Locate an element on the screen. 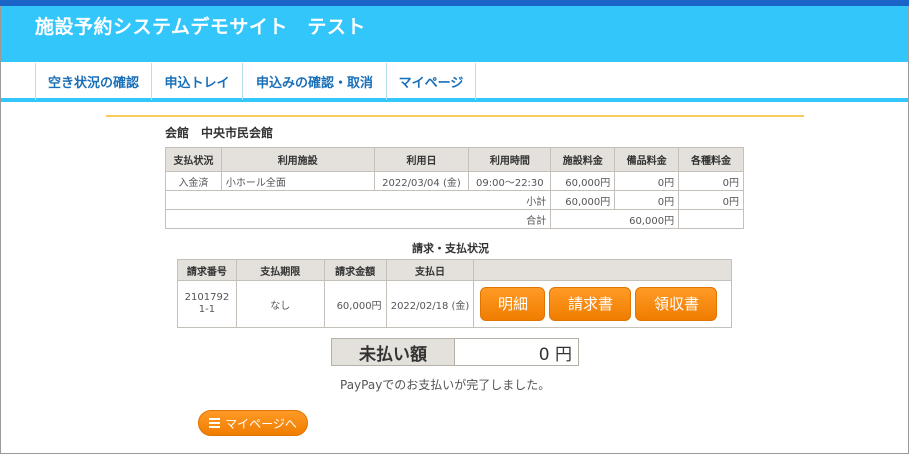 The height and width of the screenshot is (454, 909). site-header: 施設予約システムデモサイト テスト is located at coordinates (454, 34).